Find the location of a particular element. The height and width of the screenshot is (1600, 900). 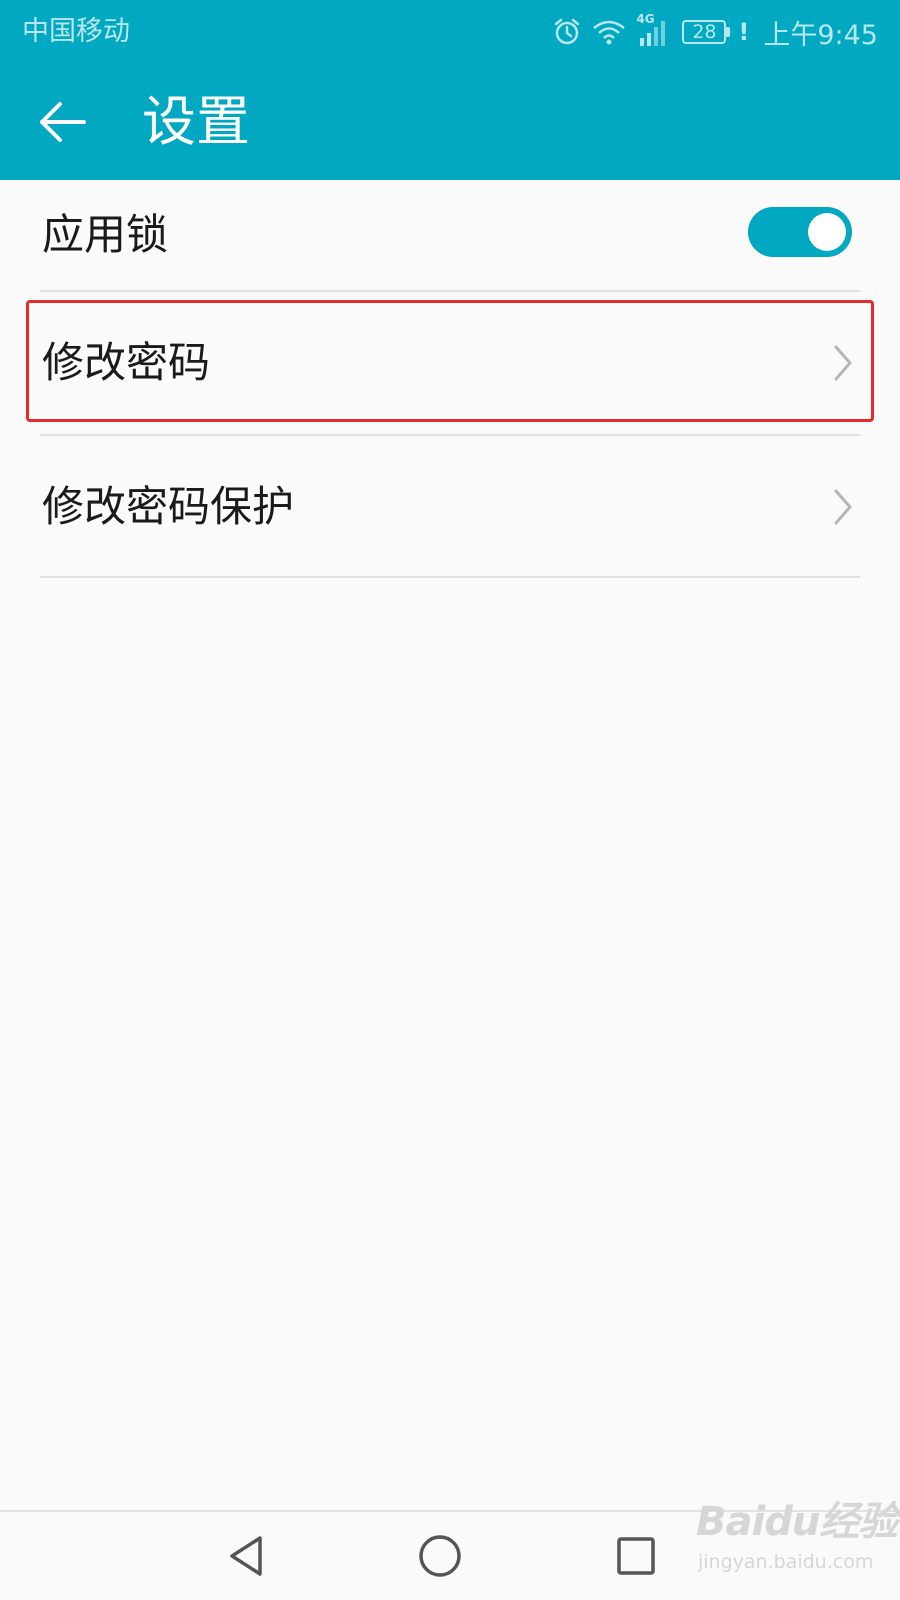

battery-level: 28 is located at coordinates (704, 31).